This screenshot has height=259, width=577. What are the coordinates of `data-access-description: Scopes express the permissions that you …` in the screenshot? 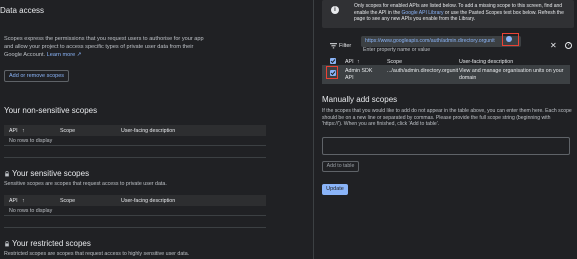 It's located at (104, 47).